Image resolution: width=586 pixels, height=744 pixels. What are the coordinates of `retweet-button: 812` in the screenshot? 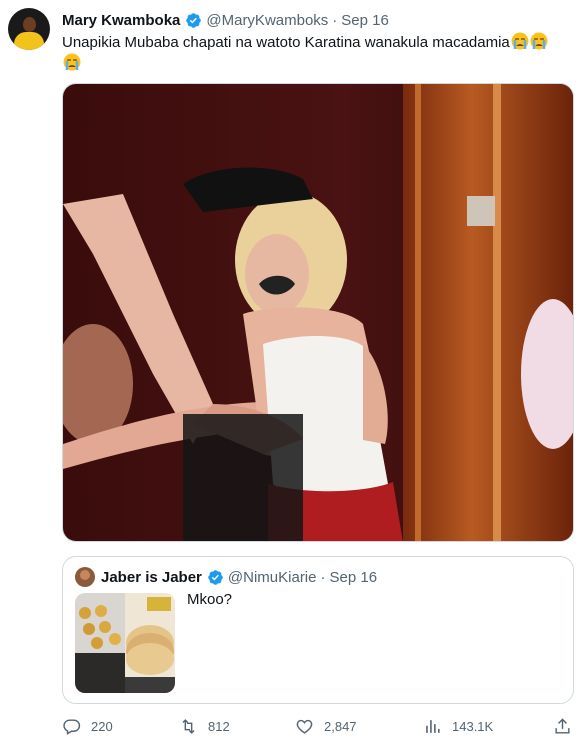 It's located at (204, 726).